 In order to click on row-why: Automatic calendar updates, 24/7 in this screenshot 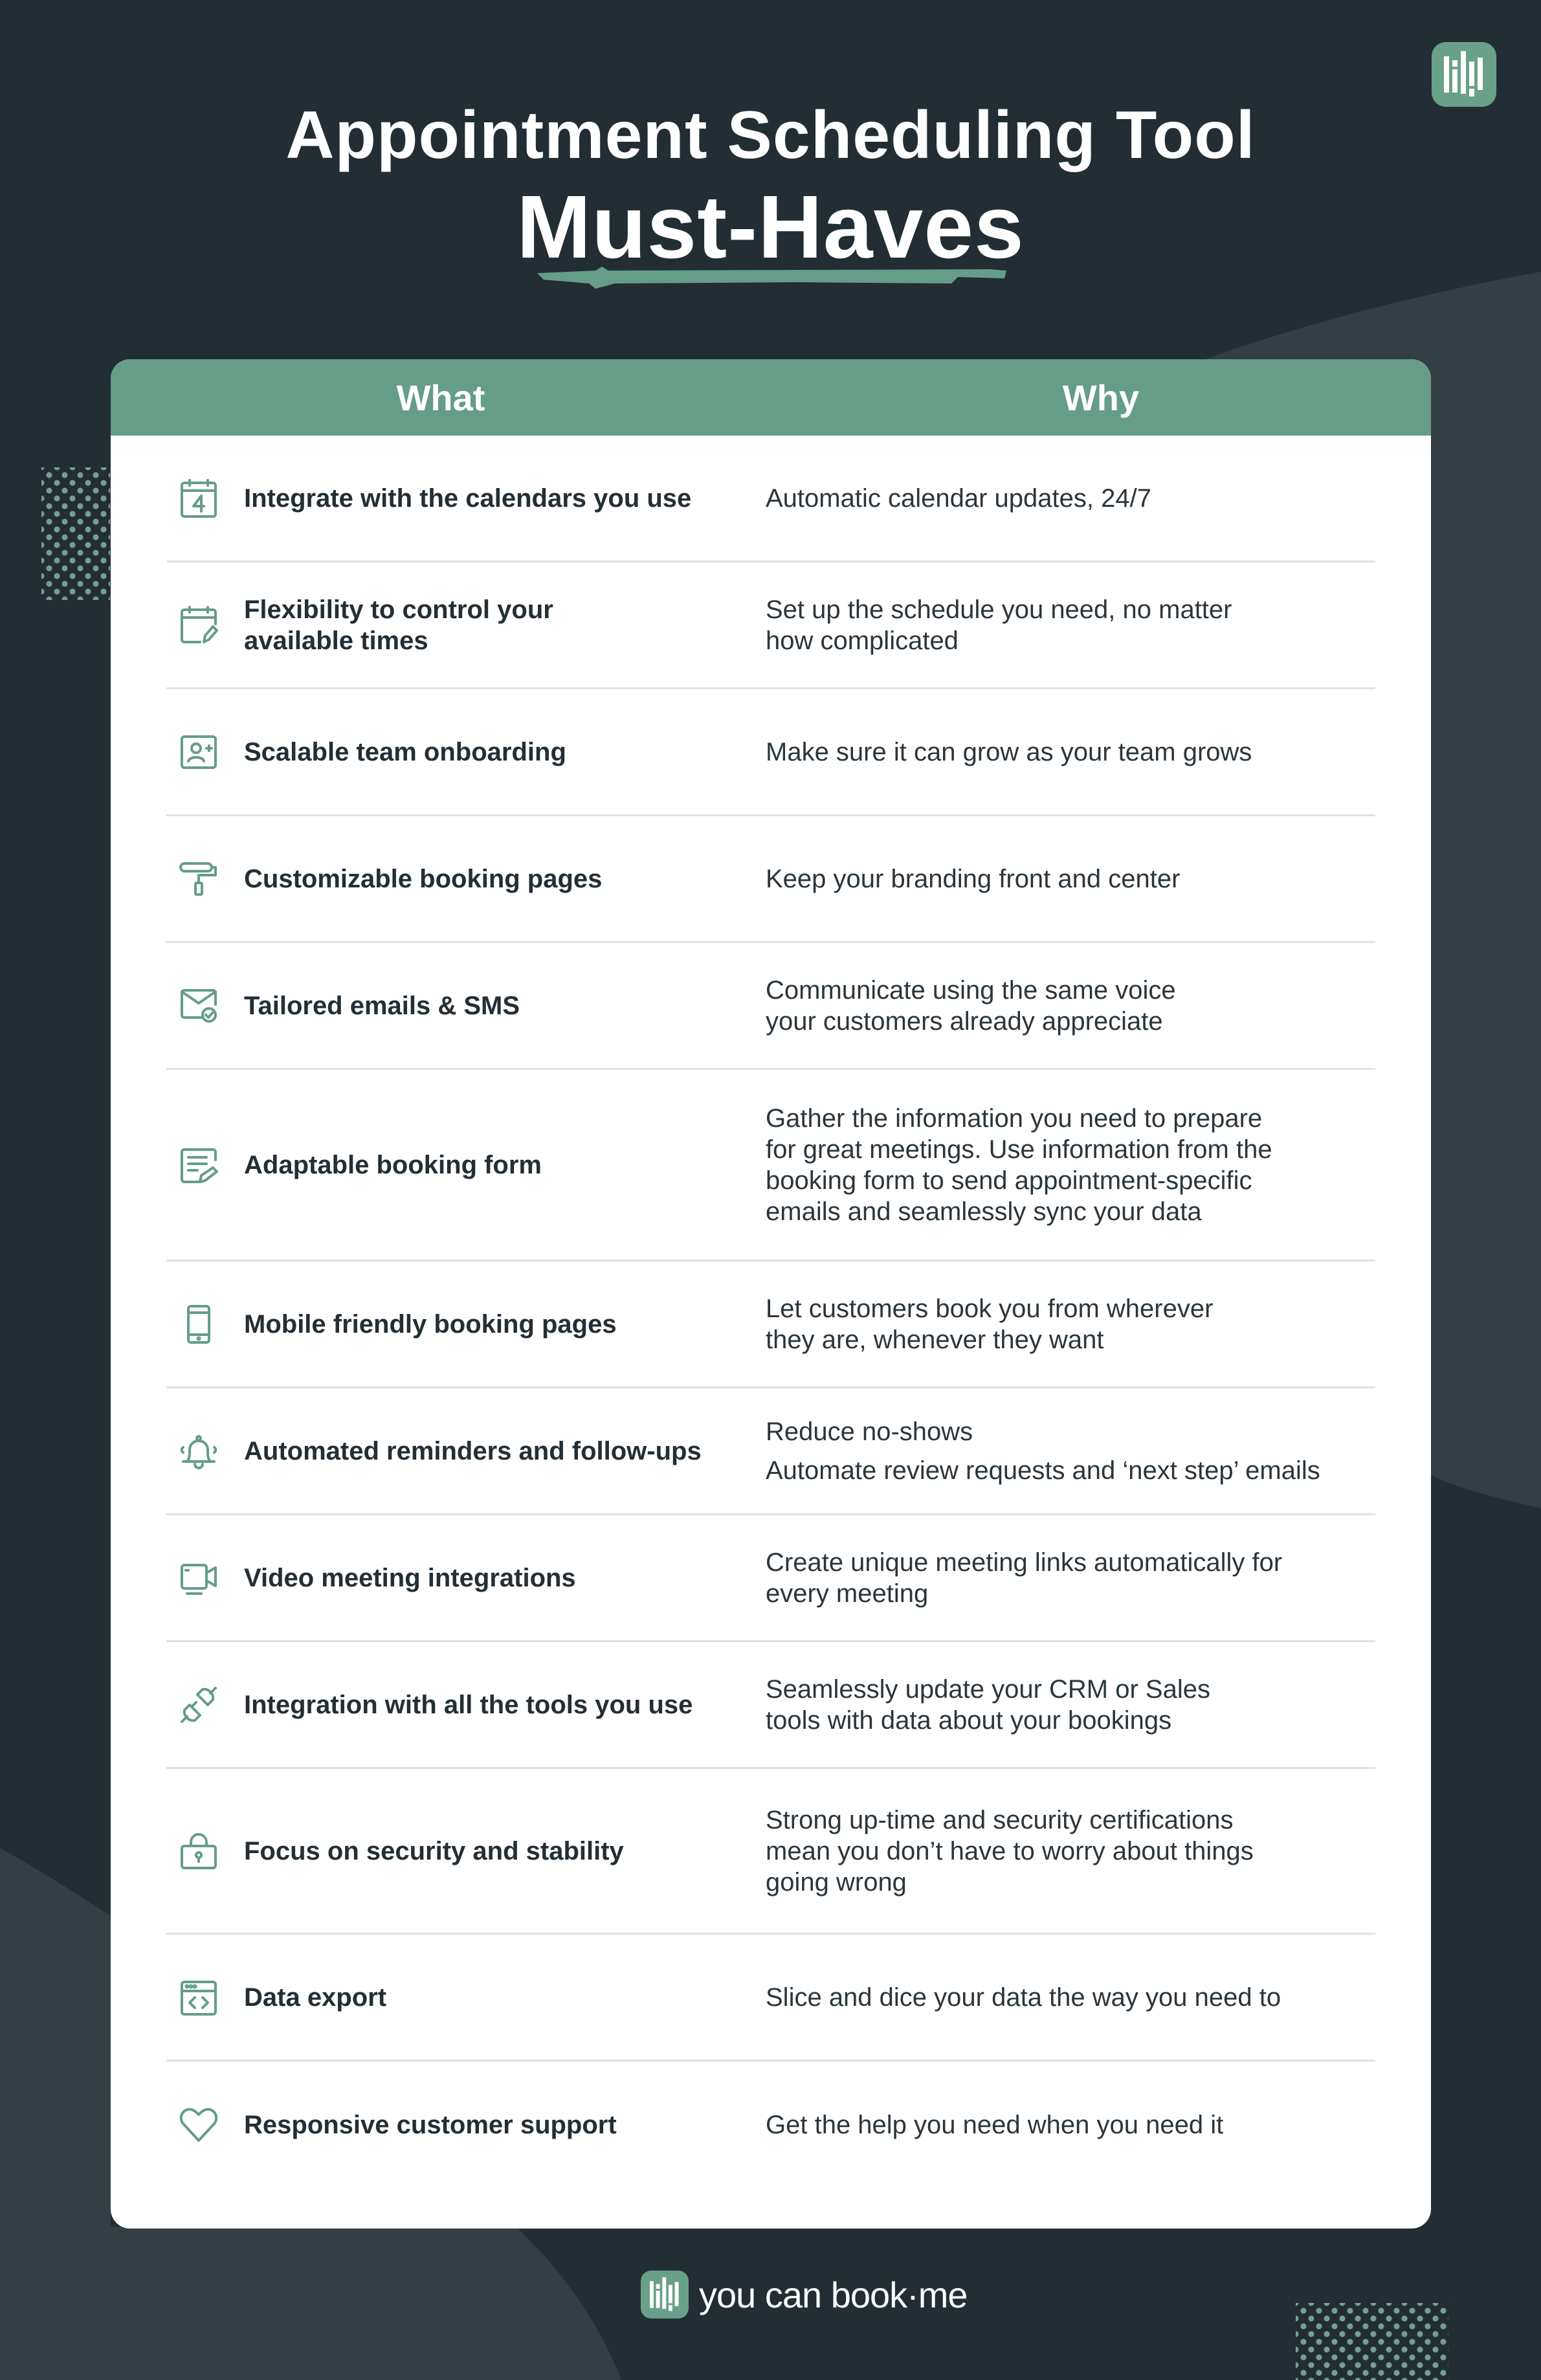, I will do `click(1070, 498)`.